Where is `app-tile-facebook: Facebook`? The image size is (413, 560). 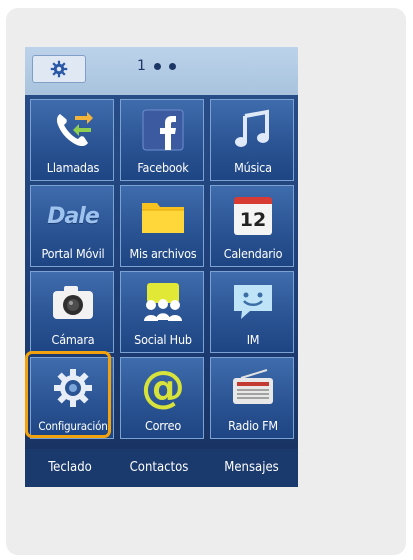
app-tile-facebook: Facebook is located at coordinates (162, 140).